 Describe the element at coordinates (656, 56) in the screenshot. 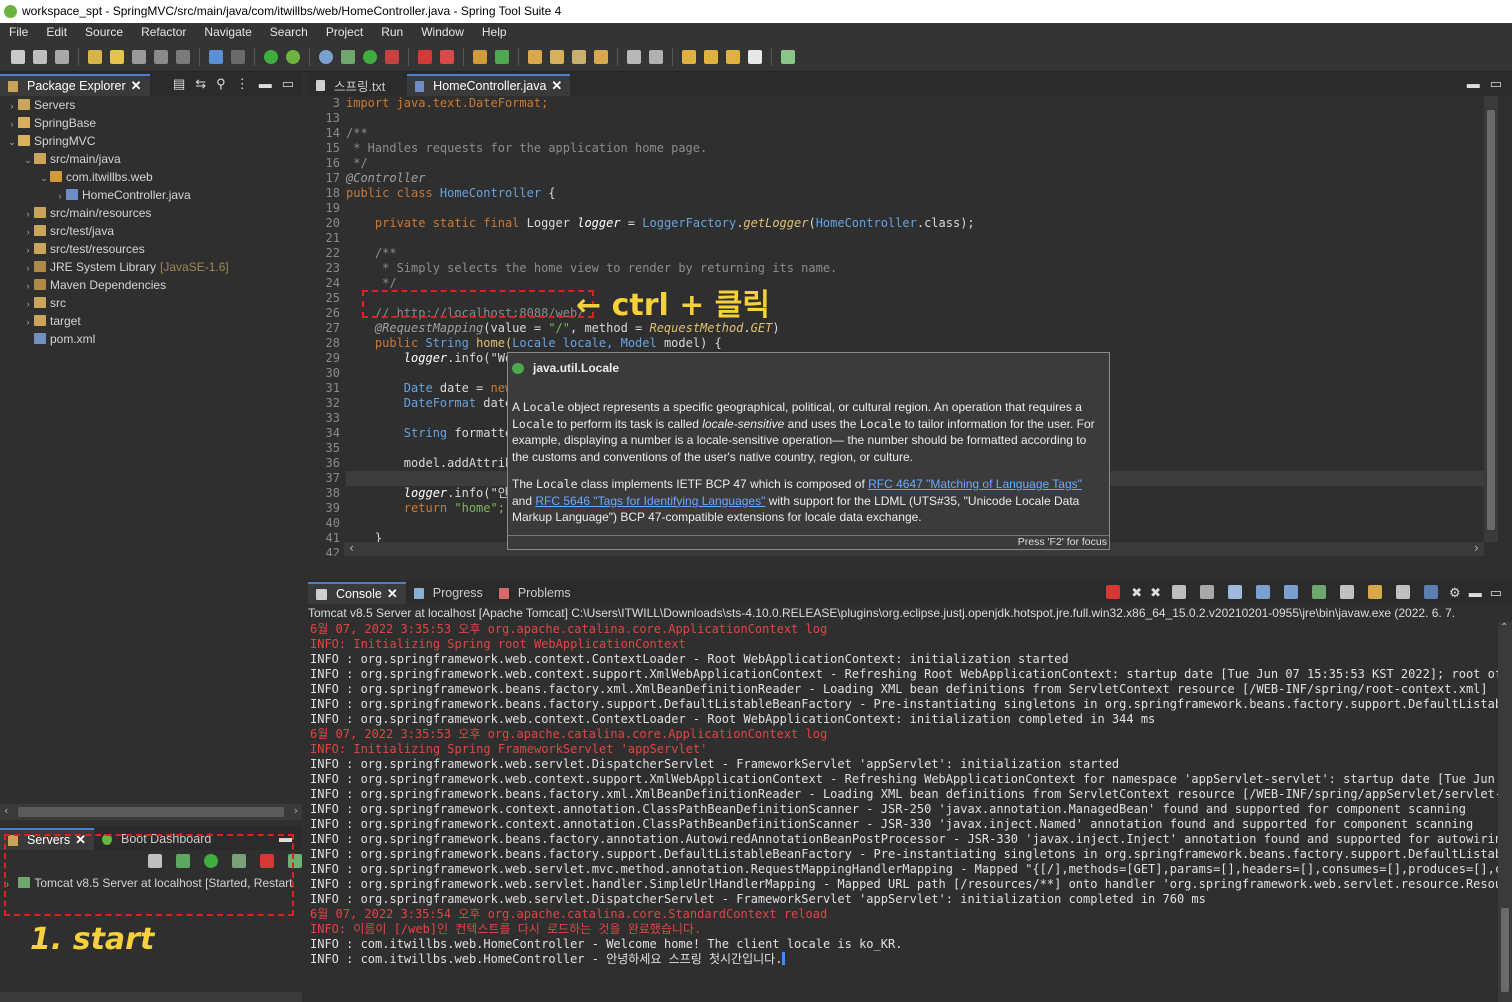

I see `prev-annotation-icon` at that location.